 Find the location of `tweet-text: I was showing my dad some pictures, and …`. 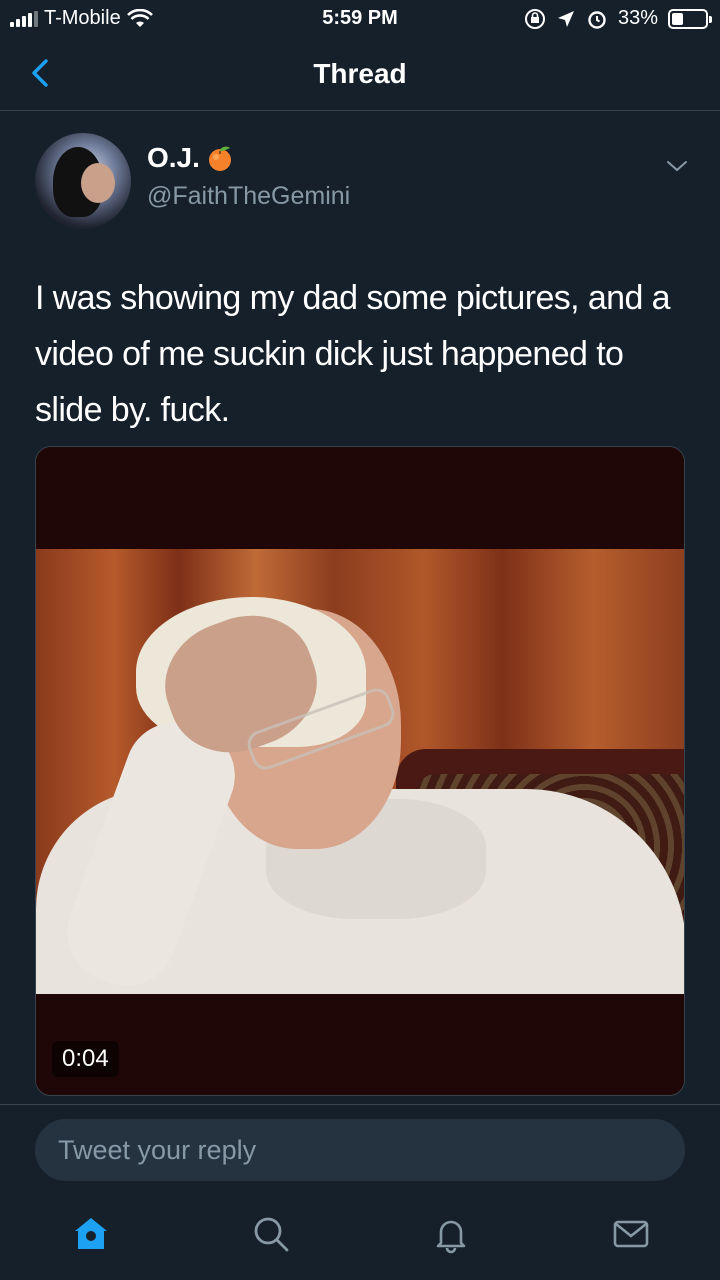

tweet-text: I was showing my dad some pictures, and … is located at coordinates (353, 354).